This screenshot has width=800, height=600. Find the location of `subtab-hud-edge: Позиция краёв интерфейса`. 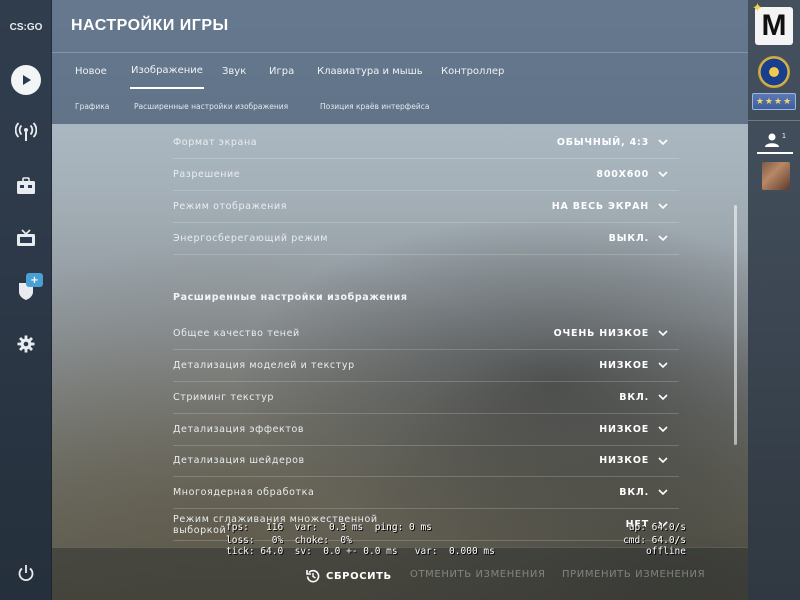

subtab-hud-edge: Позиция краёв интерфейса is located at coordinates (374, 106).